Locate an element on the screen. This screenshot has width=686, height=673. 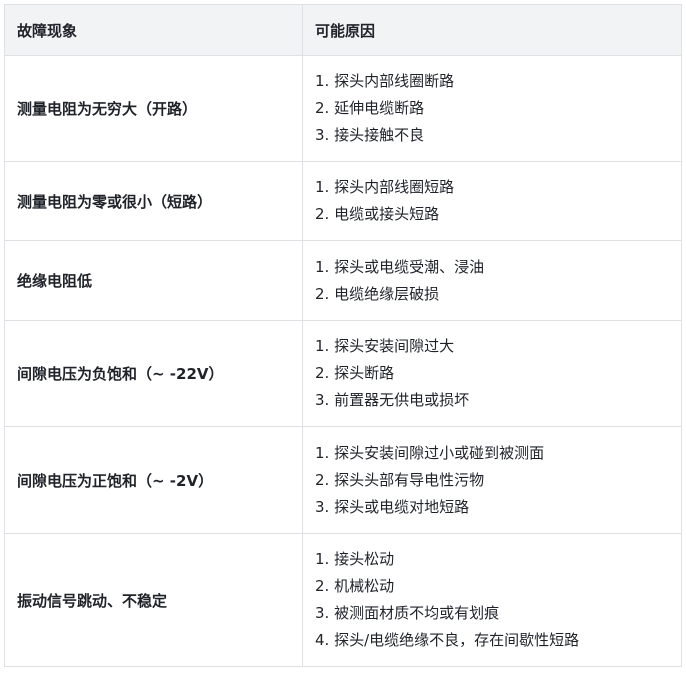
causes-list: 1. 探头安装间隙过大 2. 探头断路 3. 前置器无供电或损坏 is located at coordinates (492, 373).